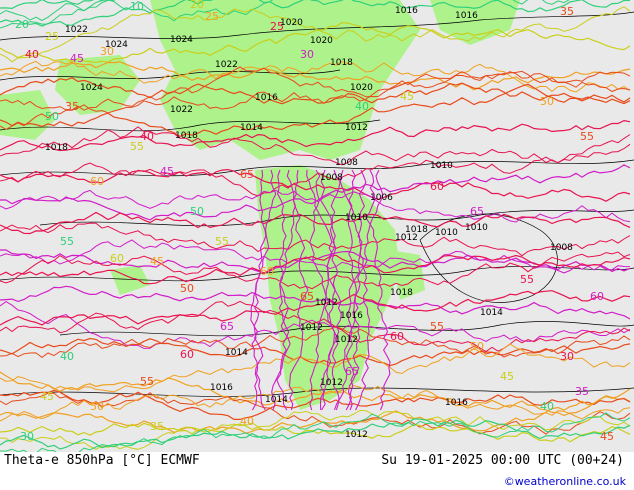 The height and width of the screenshot is (490, 634). I want to click on valid-time: Su 19-01-2025 00:00 UTC (00+24), so click(502, 460).